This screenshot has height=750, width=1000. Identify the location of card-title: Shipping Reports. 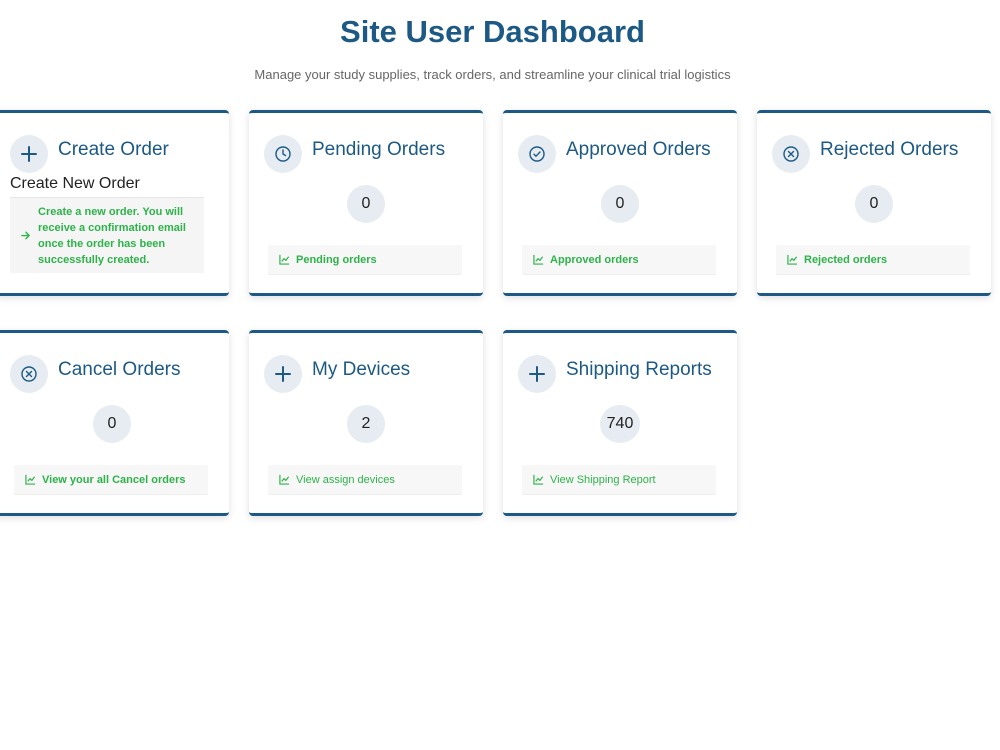
(639, 369).